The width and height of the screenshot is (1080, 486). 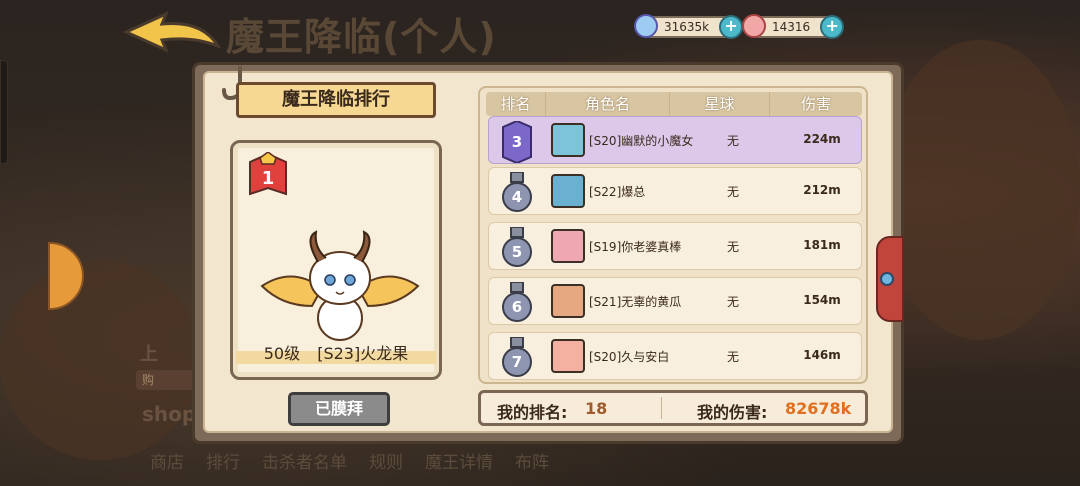 I want to click on table-row: 7 [S20]久与安白 无 146m, so click(x=675, y=356).